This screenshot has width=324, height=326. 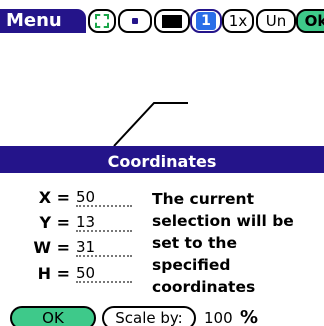 I want to click on menu-button: Menu, so click(x=43, y=21).